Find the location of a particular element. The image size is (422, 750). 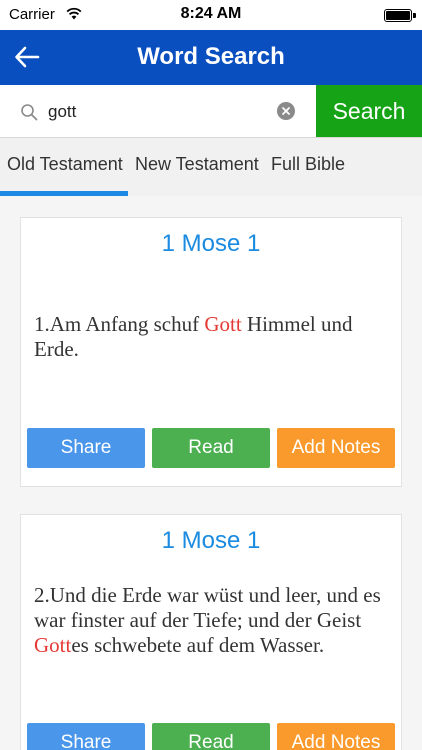

verse-text-part: 1.Am Anfang schuf is located at coordinates (119, 324).